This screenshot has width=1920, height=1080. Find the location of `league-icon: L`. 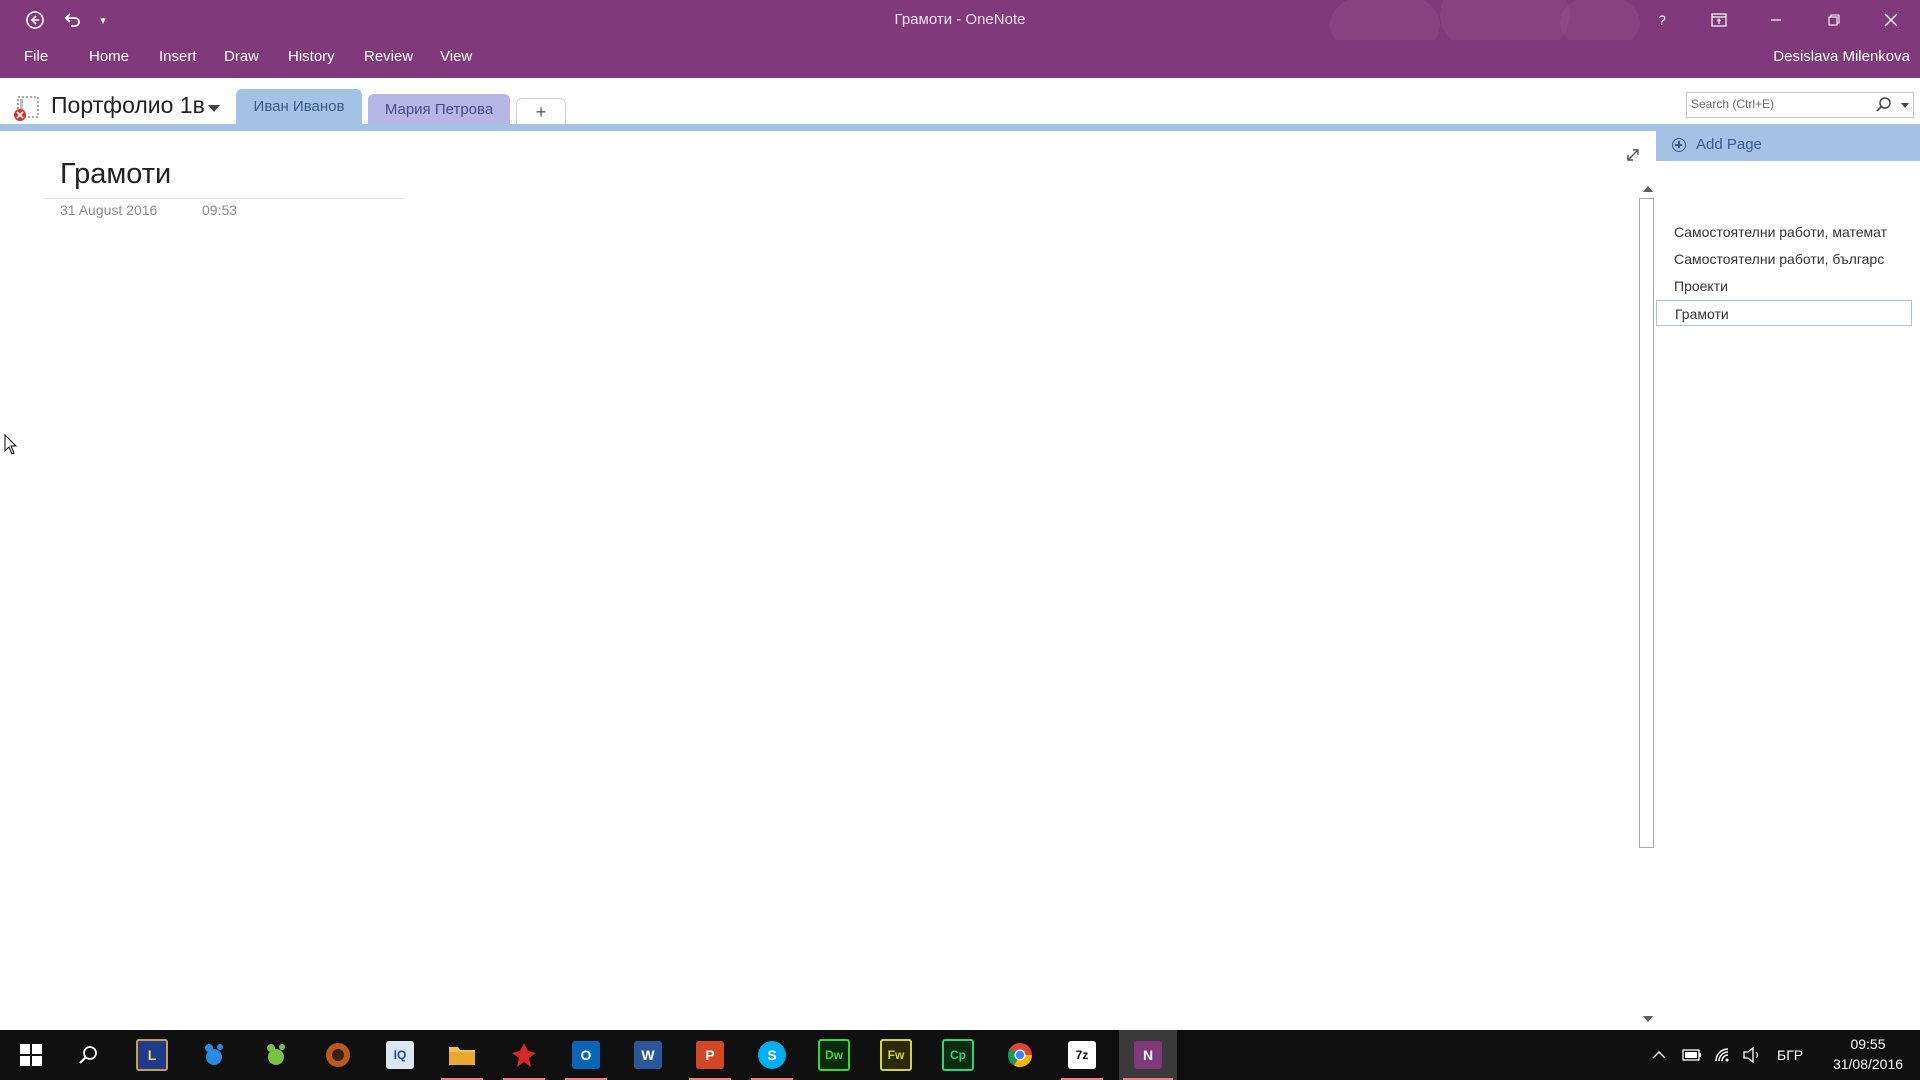

league-icon: L is located at coordinates (152, 1055).